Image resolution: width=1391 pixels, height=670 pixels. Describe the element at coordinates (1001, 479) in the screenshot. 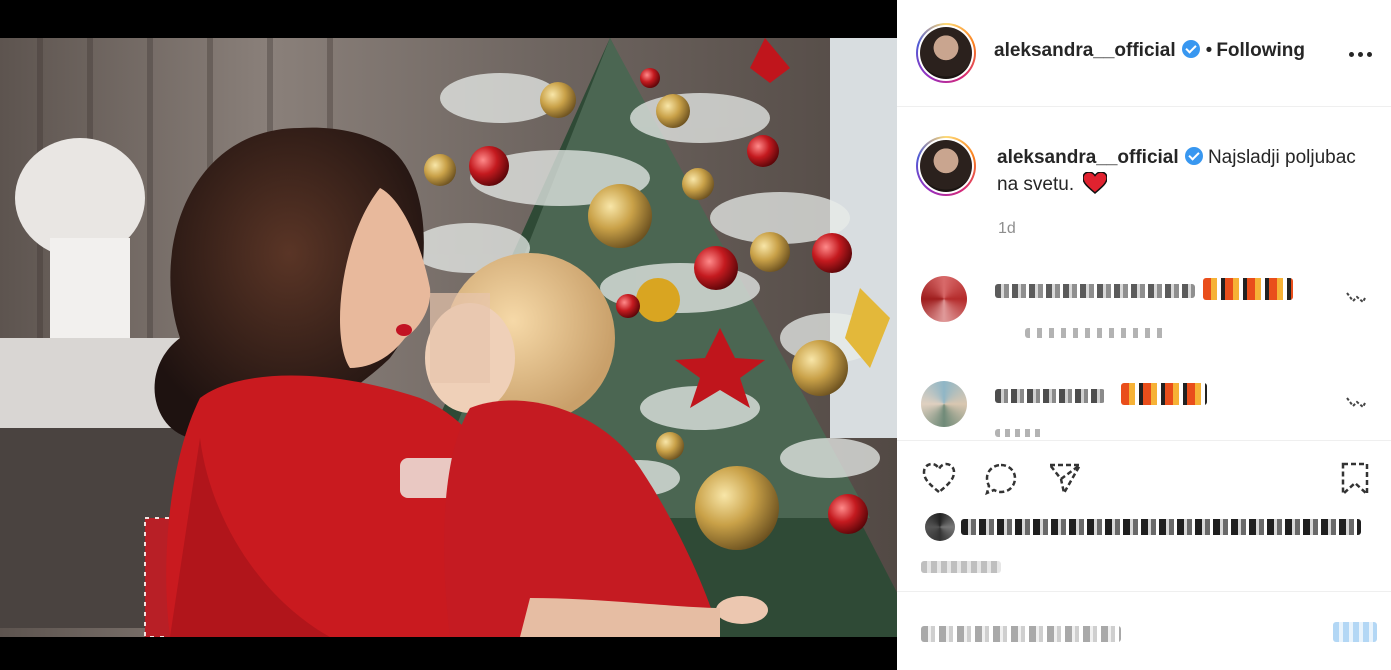

I see `comment-icon` at that location.